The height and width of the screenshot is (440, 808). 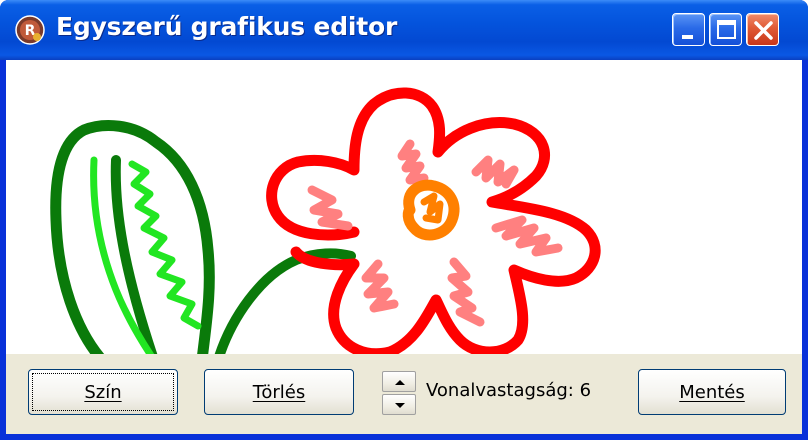 What do you see at coordinates (466, 292) in the screenshot?
I see `petal-scribble-bottomright` at bounding box center [466, 292].